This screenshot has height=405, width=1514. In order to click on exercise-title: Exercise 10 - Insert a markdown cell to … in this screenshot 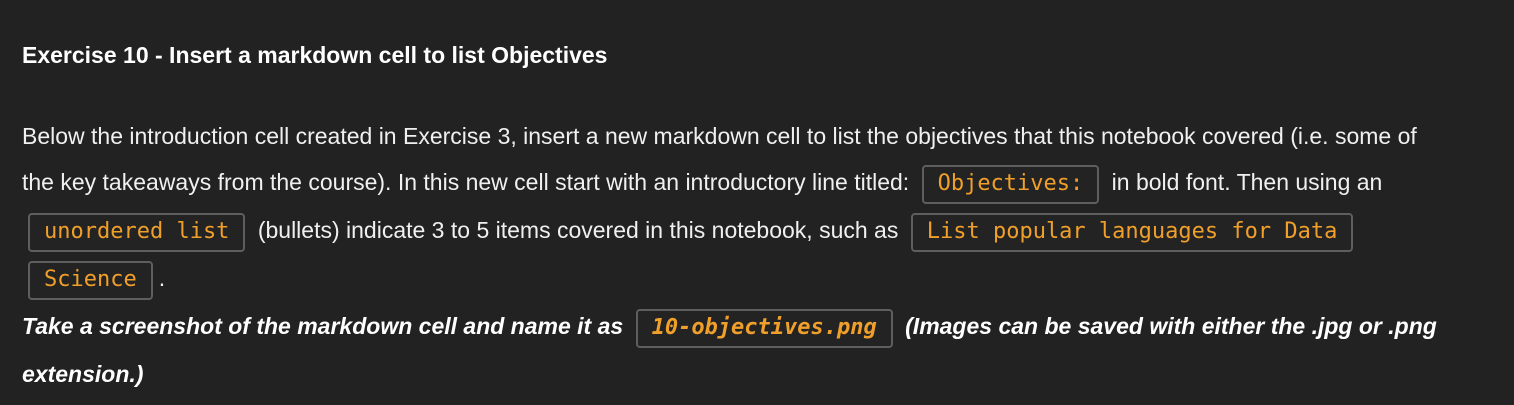, I will do `click(315, 55)`.